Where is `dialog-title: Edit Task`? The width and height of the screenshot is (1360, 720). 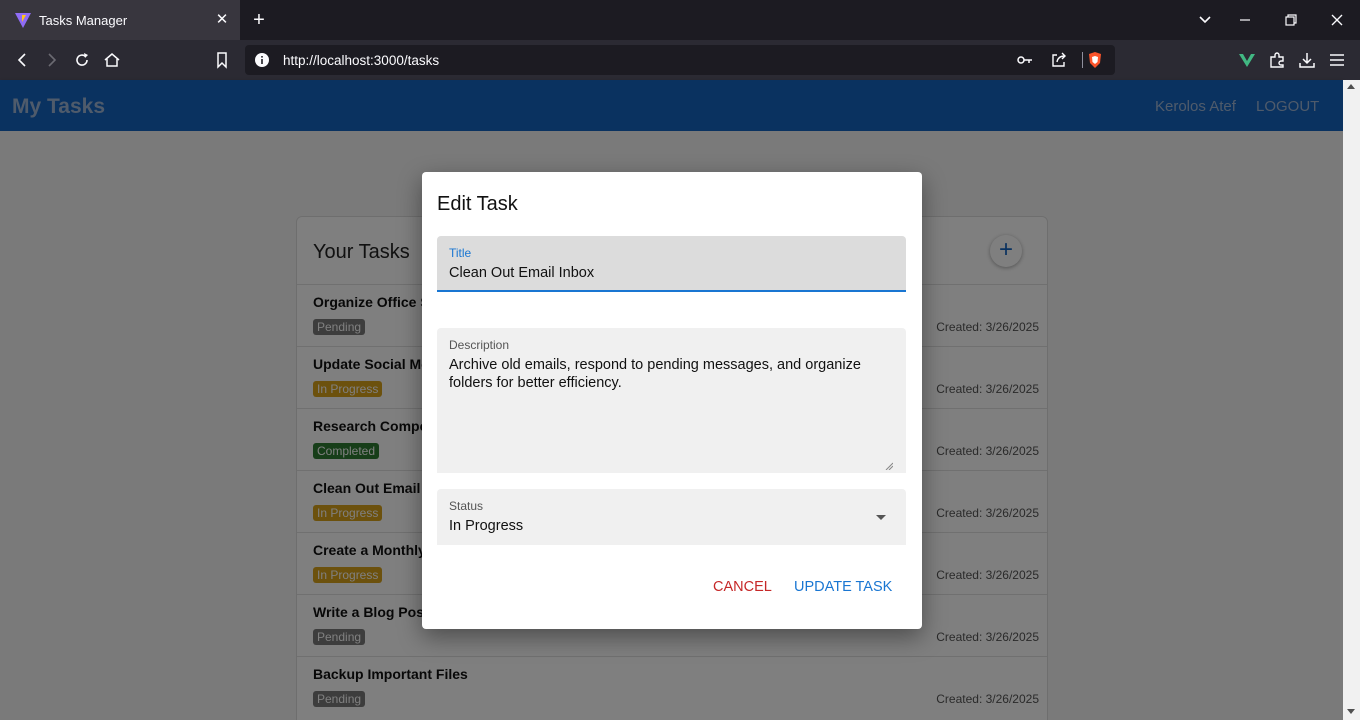
dialog-title: Edit Task is located at coordinates (477, 204).